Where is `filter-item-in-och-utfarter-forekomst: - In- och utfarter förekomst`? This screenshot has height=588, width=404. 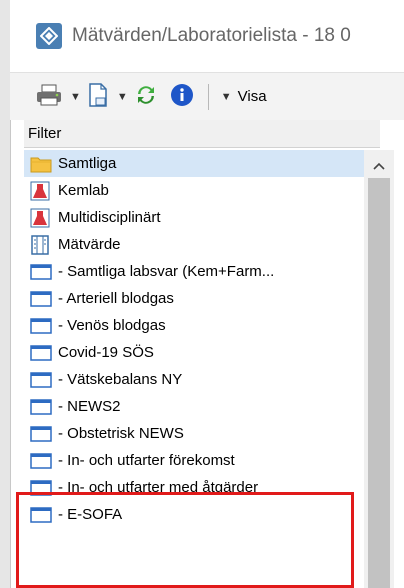
filter-item-in-och-utfarter-forekomst: - In- och utfarter förekomst is located at coordinates (194, 460).